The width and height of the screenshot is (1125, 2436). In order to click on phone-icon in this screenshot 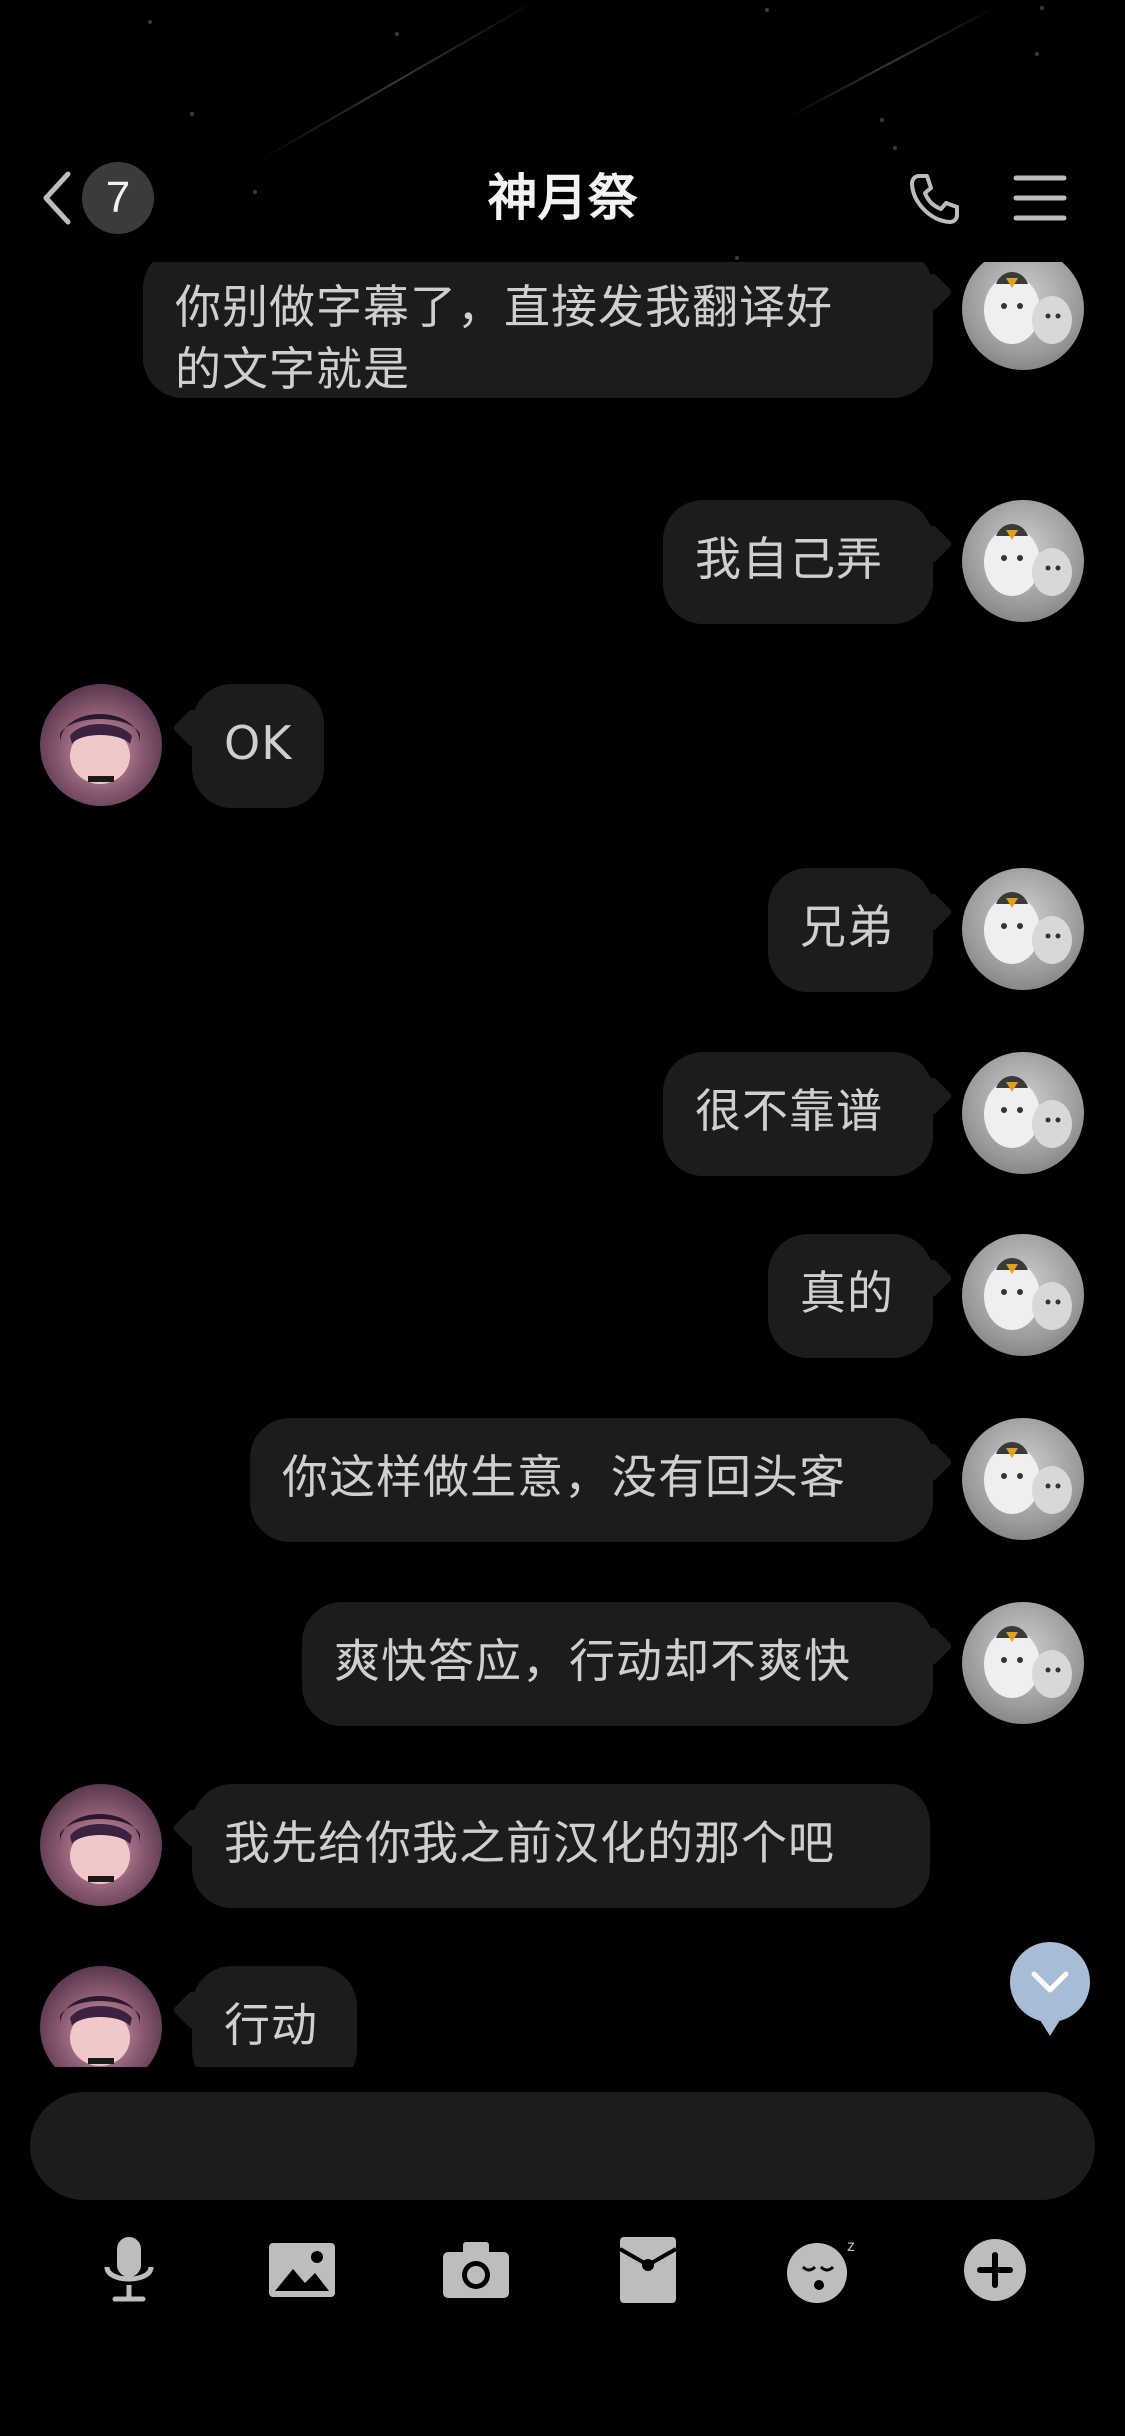, I will do `click(934, 199)`.